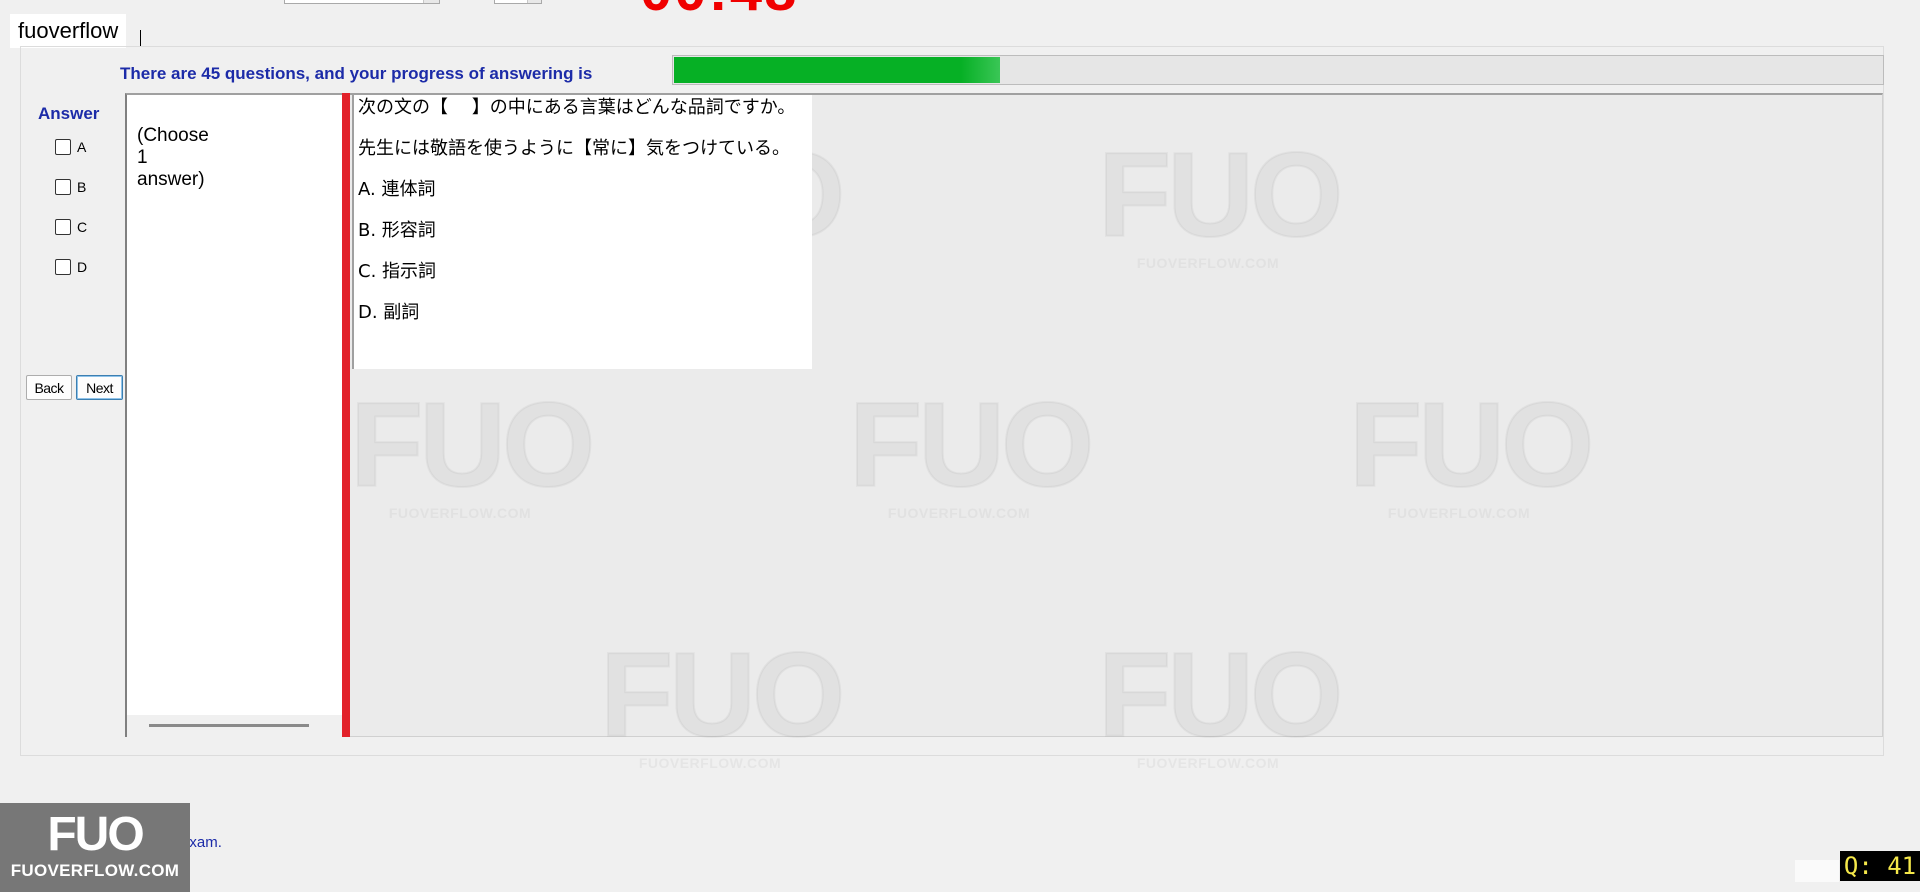 Image resolution: width=1920 pixels, height=892 pixels. Describe the element at coordinates (63, 267) in the screenshot. I see `answer-checkbox-d` at that location.